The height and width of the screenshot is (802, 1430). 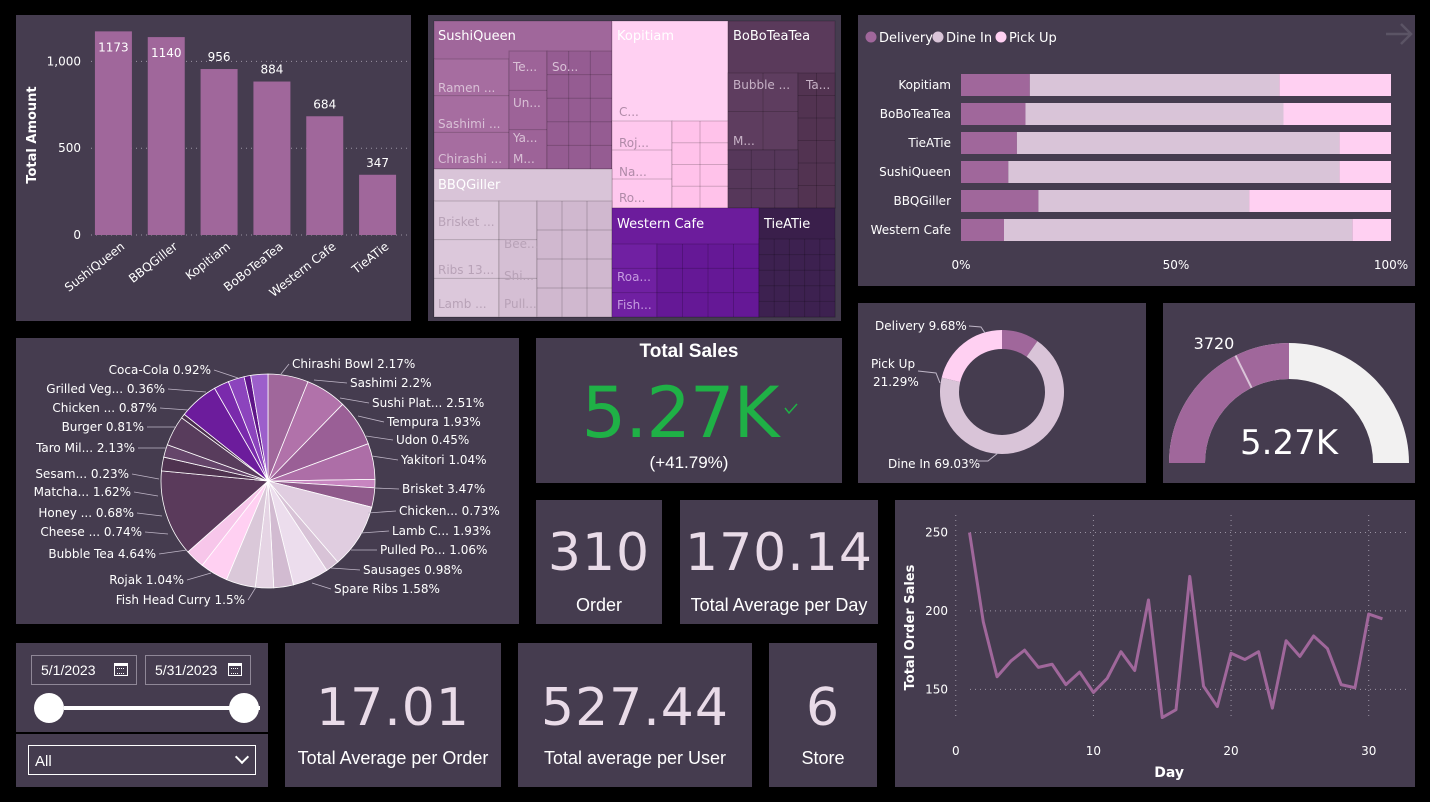 What do you see at coordinates (921, 326) in the screenshot?
I see `data-label: Delivery 9.68%` at bounding box center [921, 326].